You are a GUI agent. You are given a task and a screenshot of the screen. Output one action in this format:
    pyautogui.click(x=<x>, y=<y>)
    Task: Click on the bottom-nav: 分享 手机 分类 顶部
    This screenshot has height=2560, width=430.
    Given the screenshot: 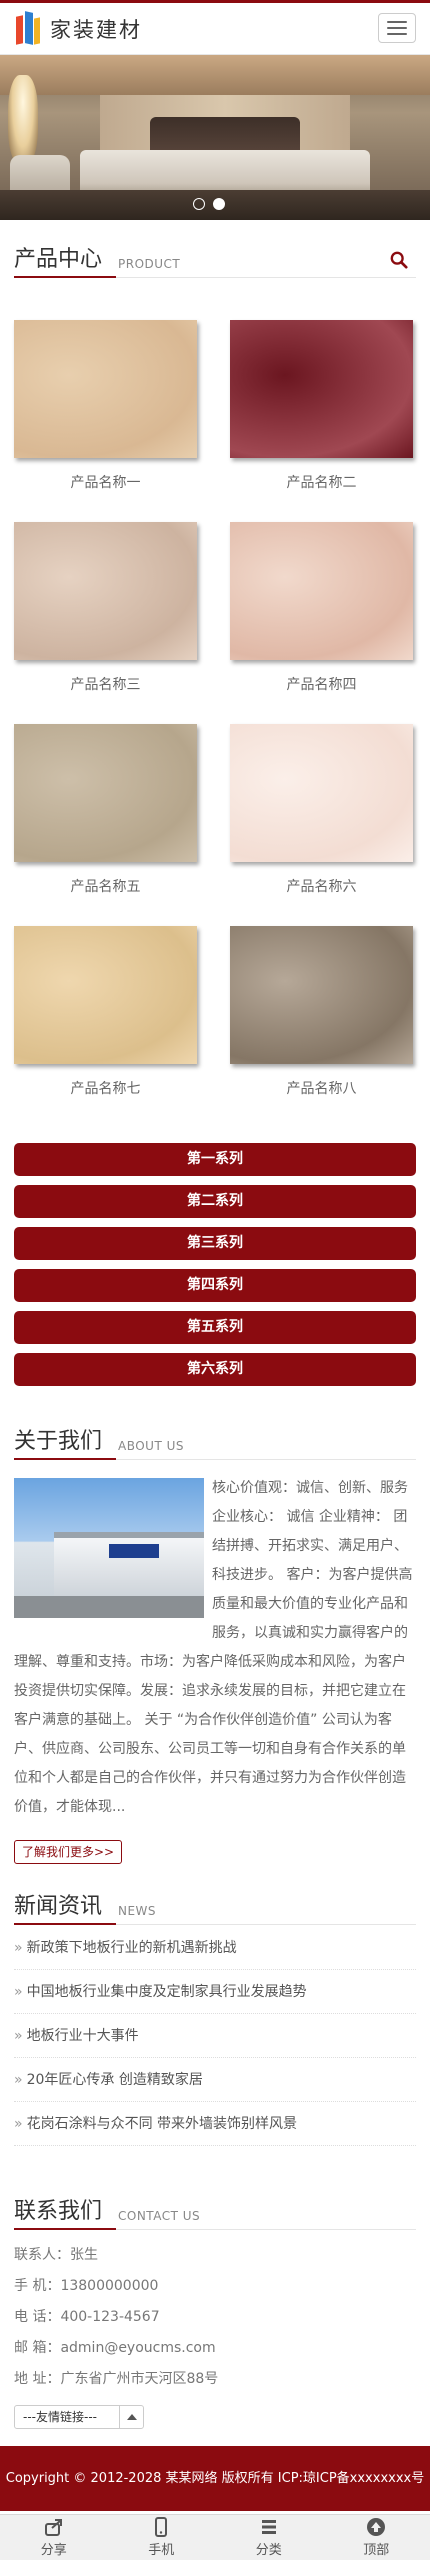 What is the action you would take?
    pyautogui.click(x=215, y=2537)
    